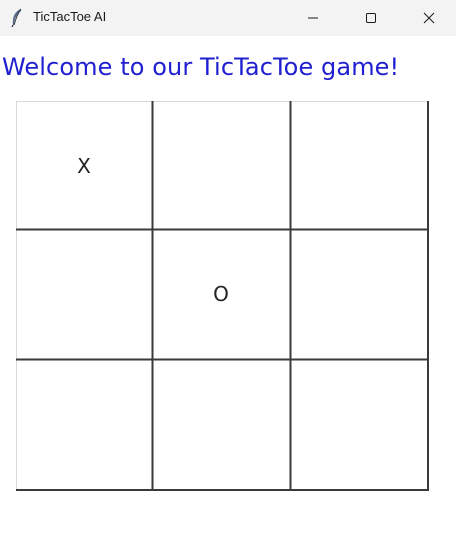 This screenshot has height=553, width=456. I want to click on cell-mark: O, so click(221, 294).